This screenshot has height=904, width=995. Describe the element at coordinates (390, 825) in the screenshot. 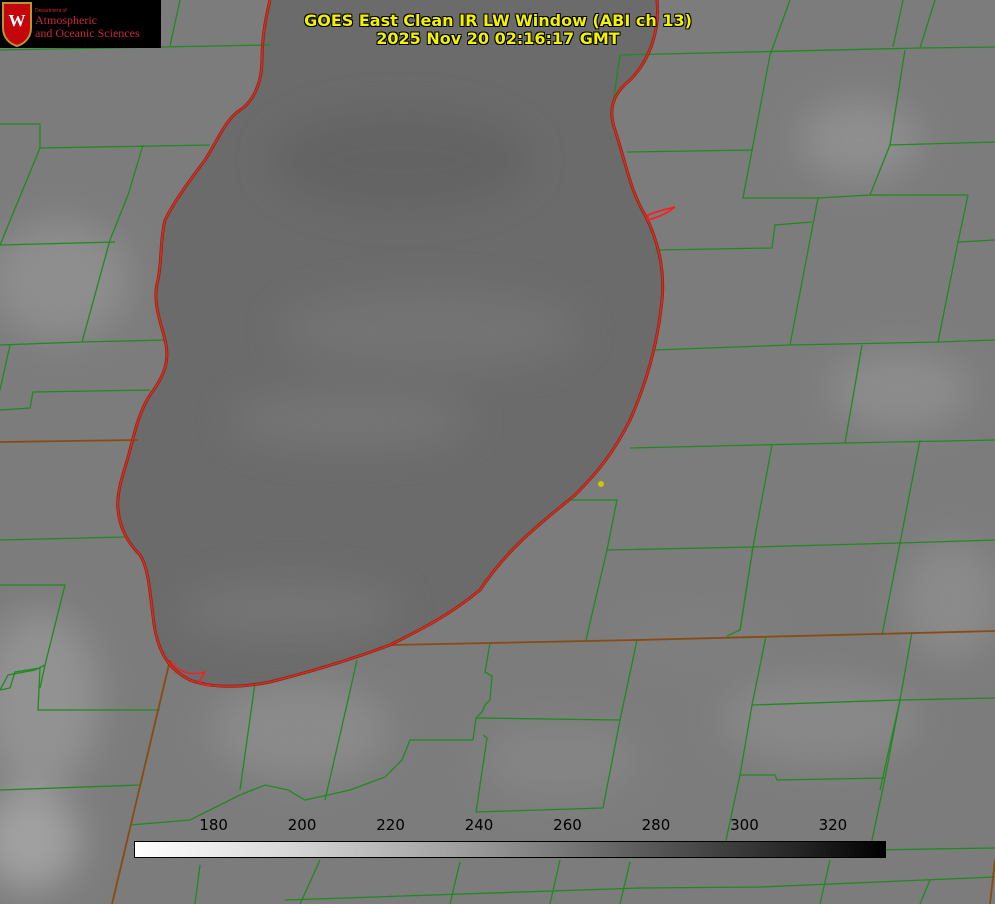

I see `colorbar-tick-label: 220` at that location.